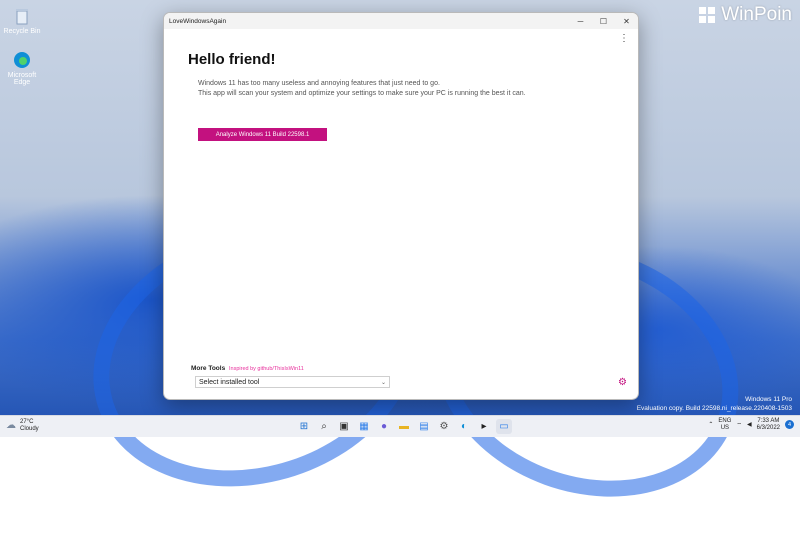 The height and width of the screenshot is (538, 800). What do you see at coordinates (725, 427) in the screenshot?
I see `region-code: US` at bounding box center [725, 427].